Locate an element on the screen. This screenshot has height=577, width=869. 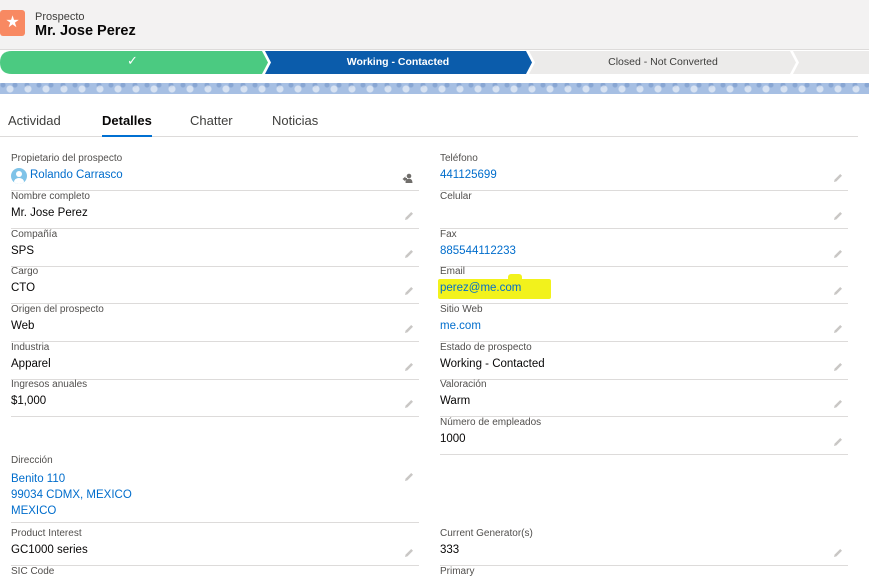
field-fax: Fax 885544112233 is located at coordinates (644, 248).